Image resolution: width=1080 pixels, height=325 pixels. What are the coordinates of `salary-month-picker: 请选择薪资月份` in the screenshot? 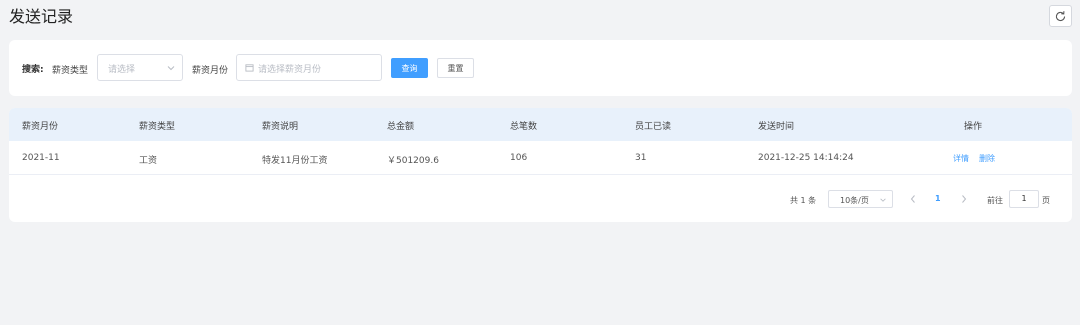 It's located at (309, 67).